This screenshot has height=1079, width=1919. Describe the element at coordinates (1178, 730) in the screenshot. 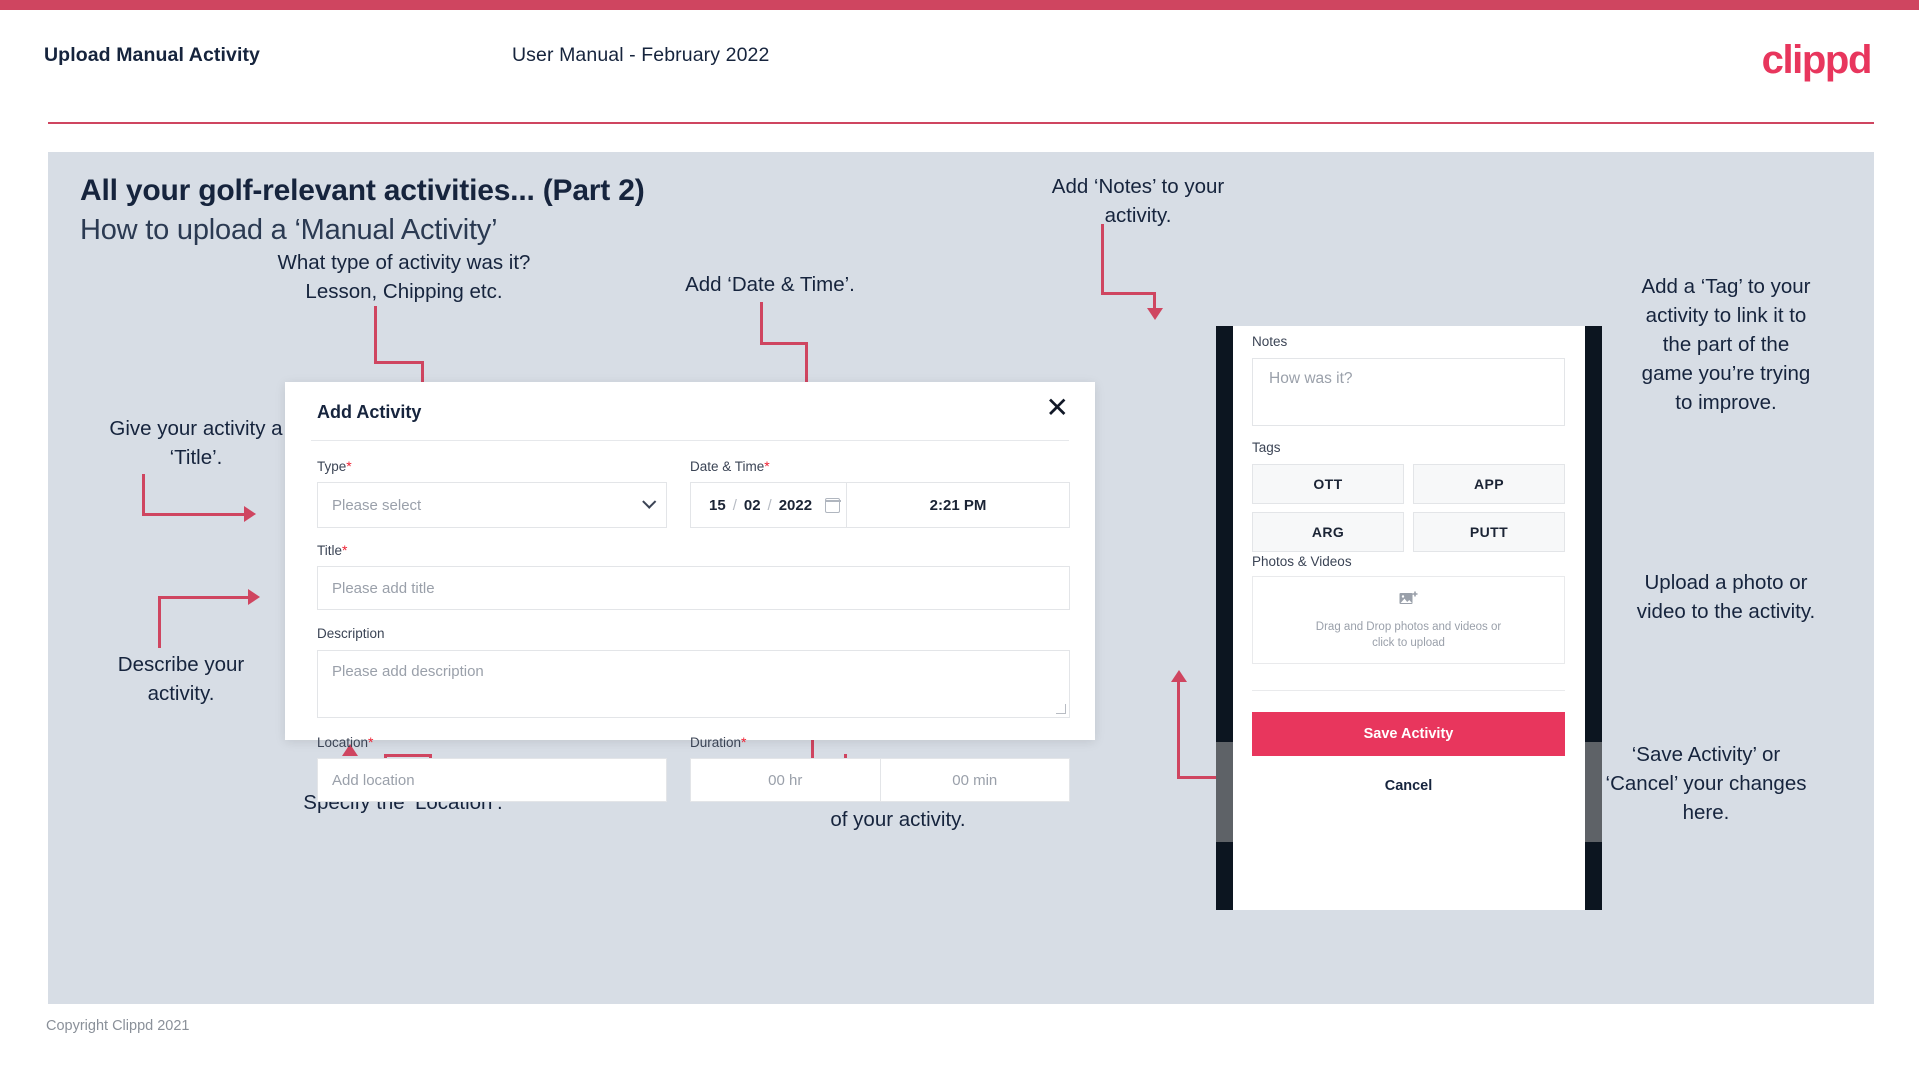

I see `connector-save-line-v` at that location.